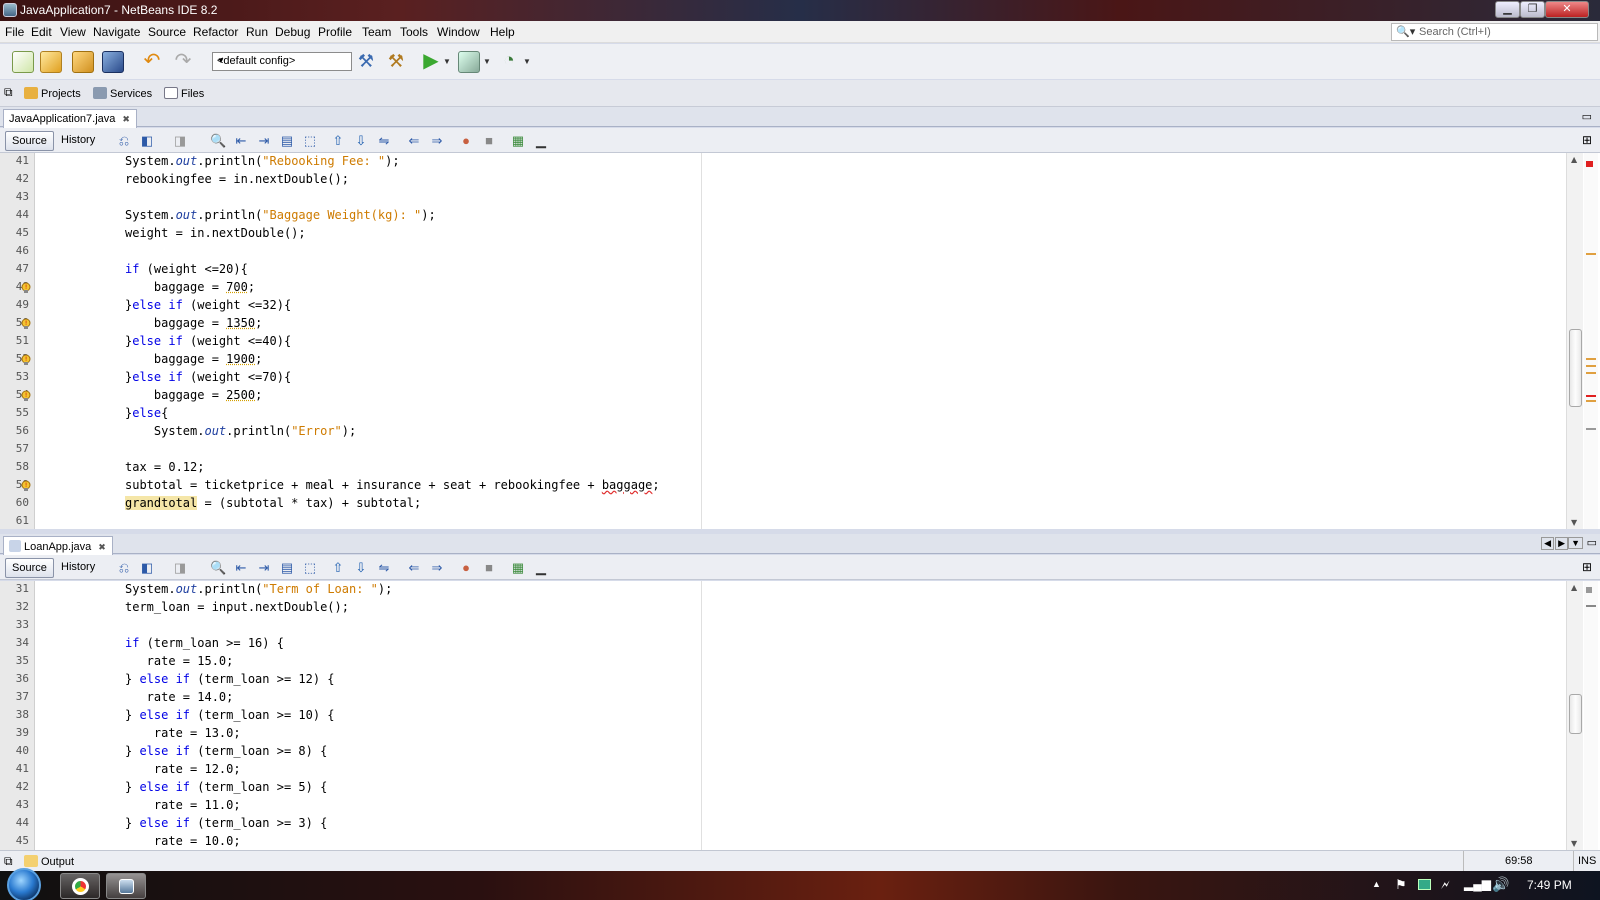 This screenshot has height=900, width=1600. Describe the element at coordinates (780, 287) in the screenshot. I see `code-line: 48! baggage = 700;` at that location.